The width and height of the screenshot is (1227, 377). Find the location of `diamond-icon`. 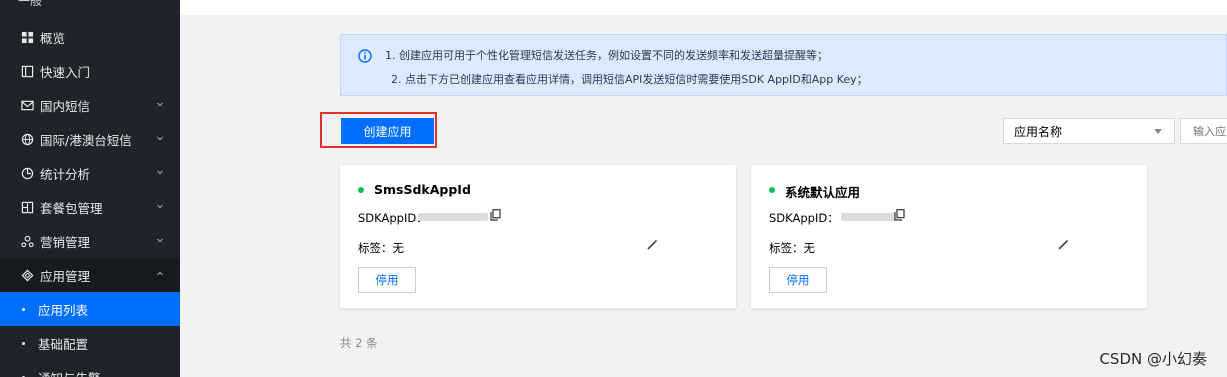

diamond-icon is located at coordinates (27, 275).